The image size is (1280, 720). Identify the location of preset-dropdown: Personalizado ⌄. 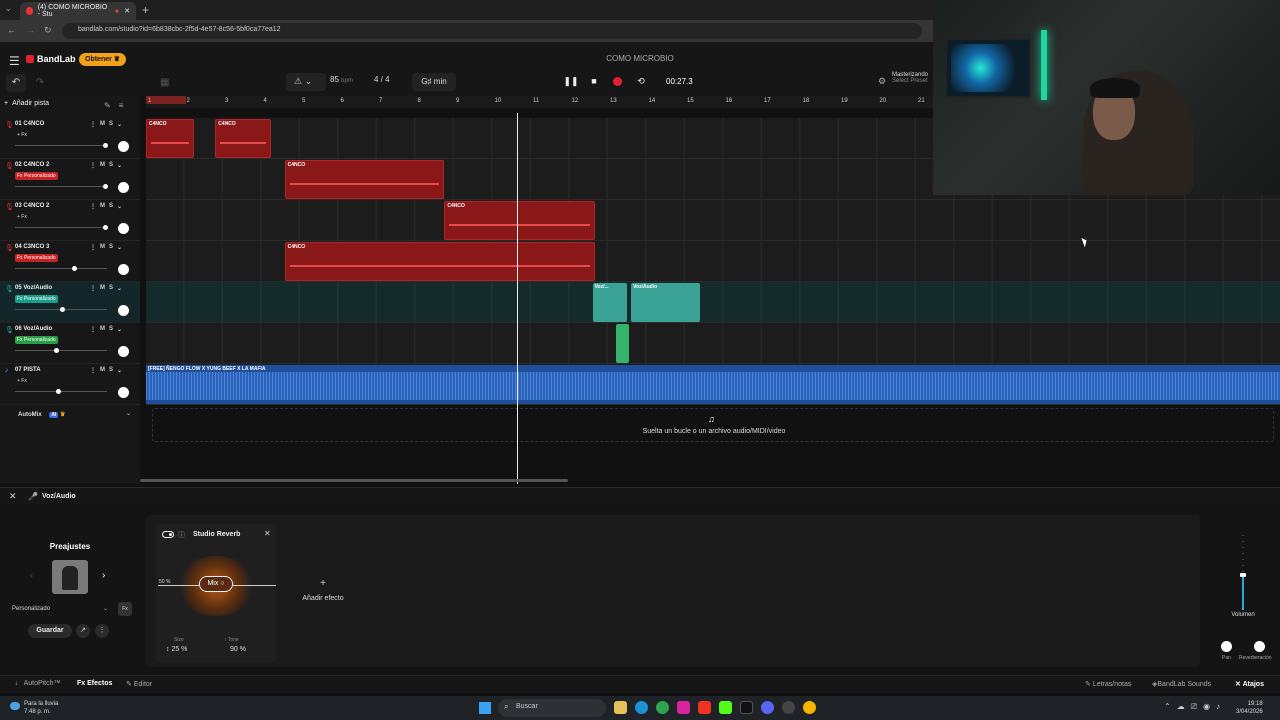
(59, 609).